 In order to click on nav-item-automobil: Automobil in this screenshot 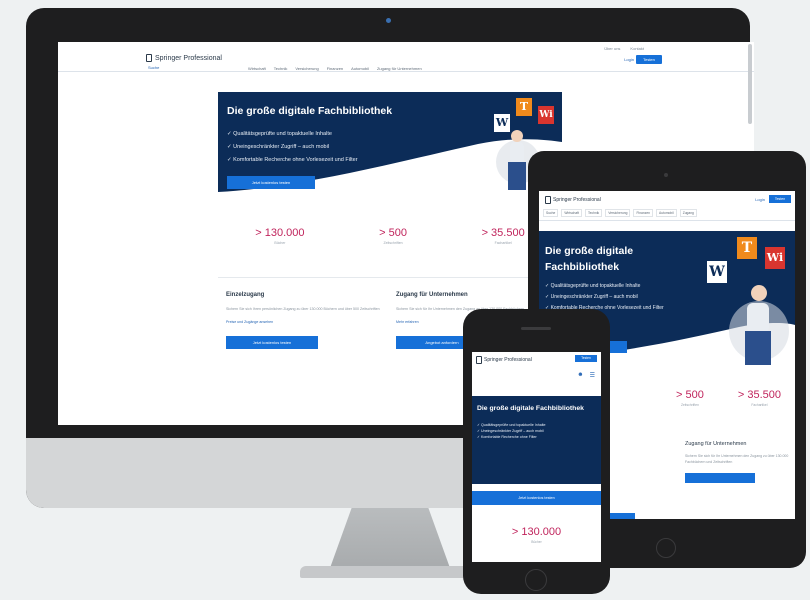, I will do `click(360, 68)`.